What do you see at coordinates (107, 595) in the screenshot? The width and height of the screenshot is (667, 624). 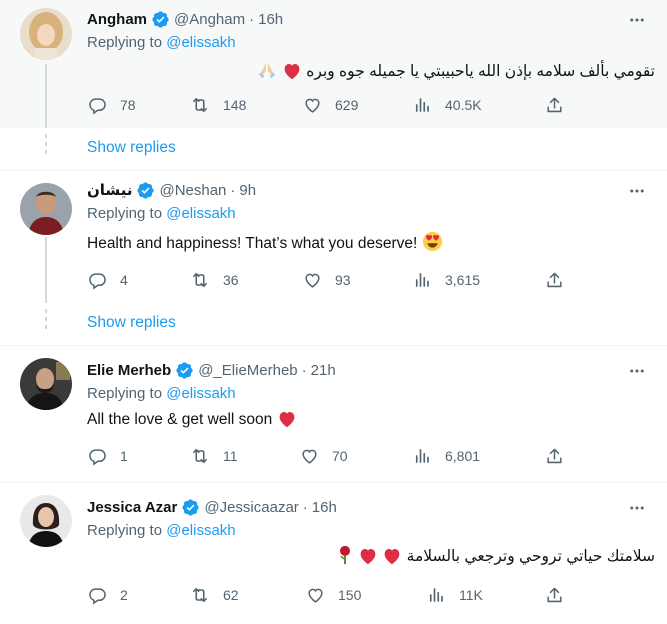 I see `reply-button: 2` at bounding box center [107, 595].